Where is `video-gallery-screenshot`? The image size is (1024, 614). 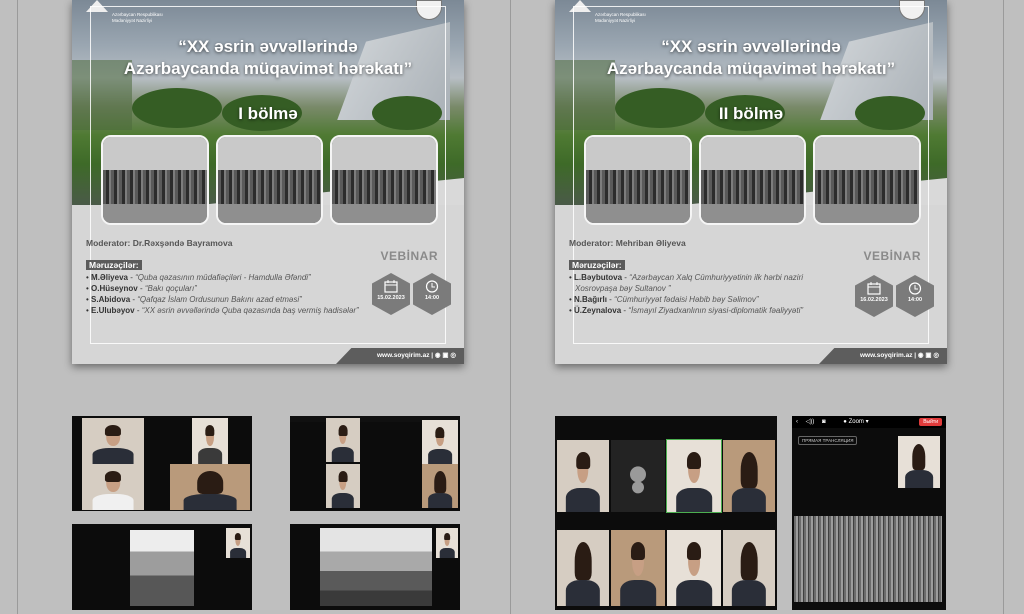
video-gallery-screenshot is located at coordinates (666, 513).